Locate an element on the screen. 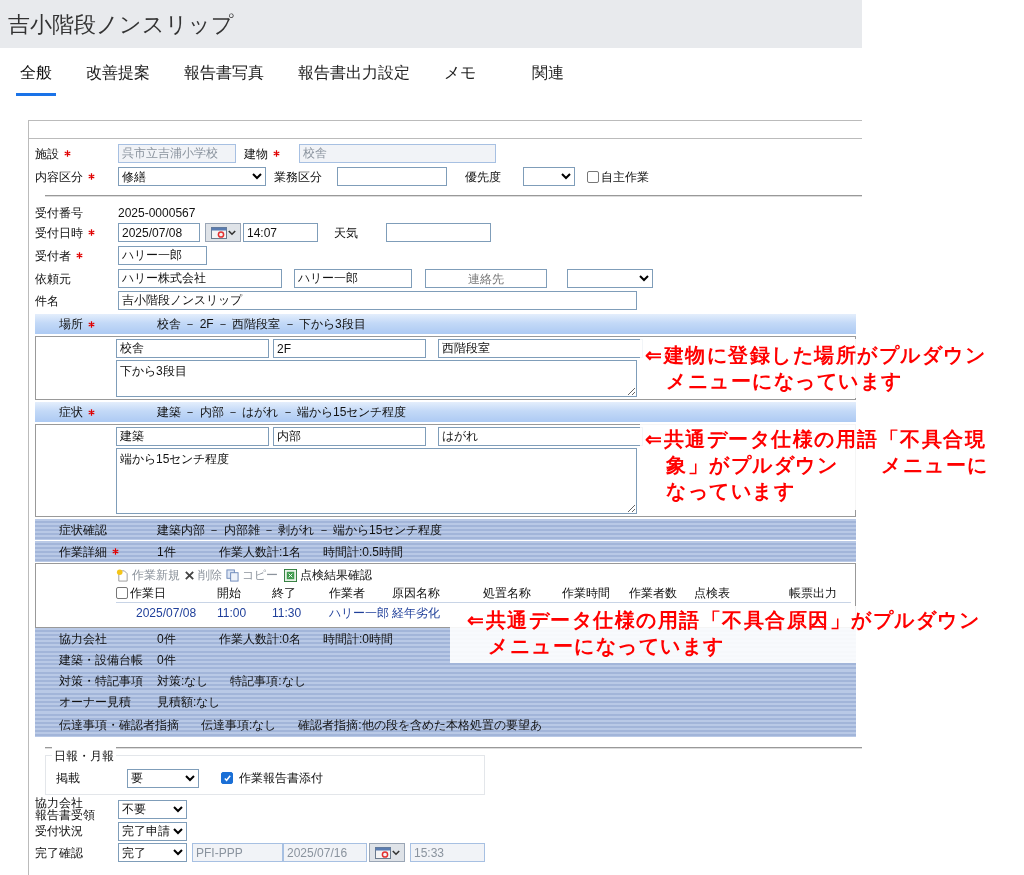  input-field: 2025/07/08 is located at coordinates (159, 232).